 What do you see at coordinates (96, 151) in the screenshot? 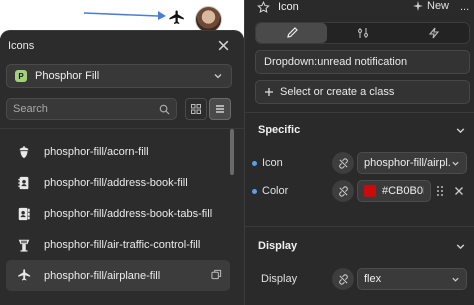
I see `item-label: phosphor-fill/acorn-fill` at bounding box center [96, 151].